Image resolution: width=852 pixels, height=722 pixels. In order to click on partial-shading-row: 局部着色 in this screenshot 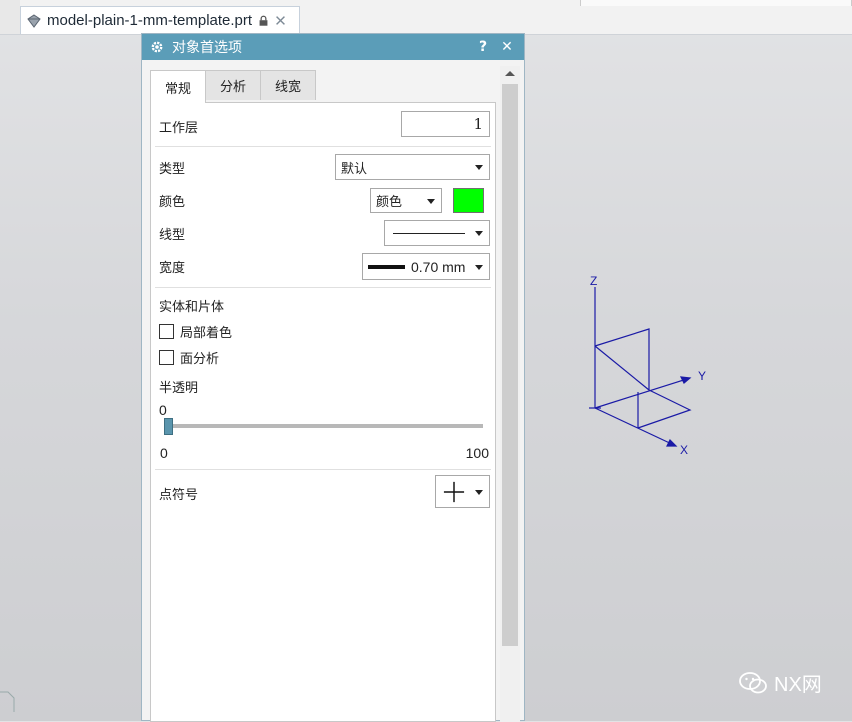, I will do `click(324, 331)`.